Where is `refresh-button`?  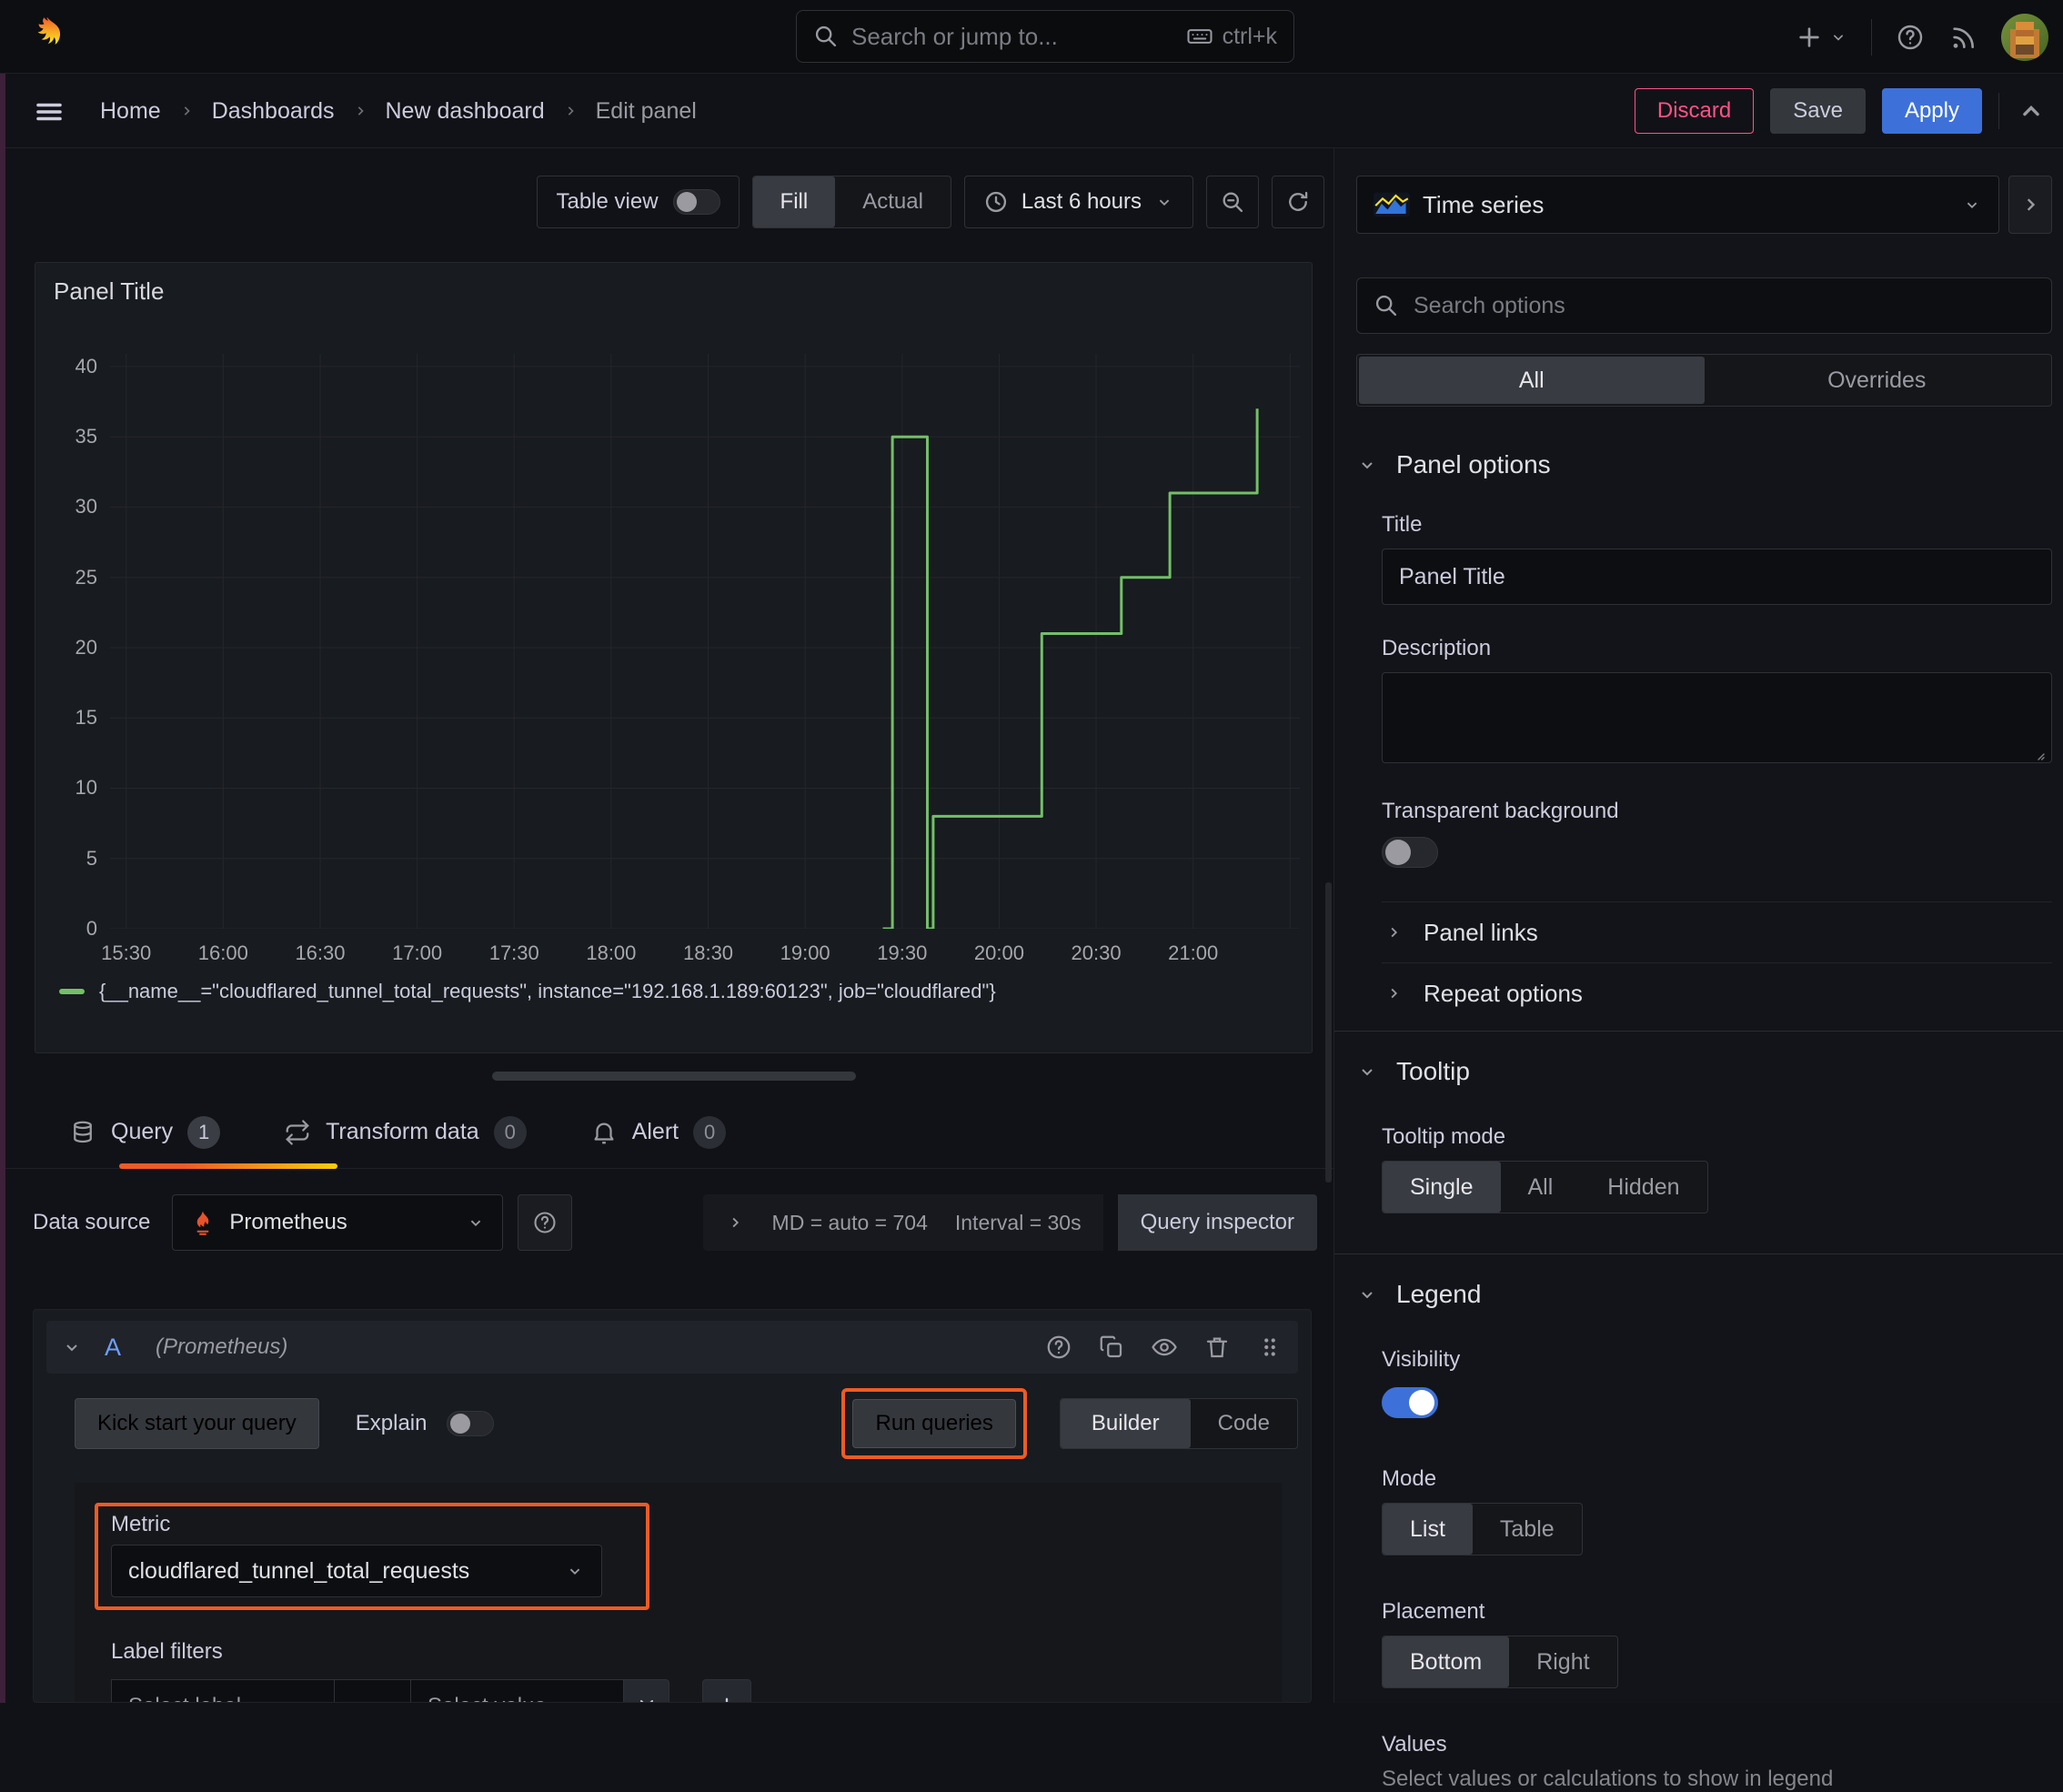
refresh-button is located at coordinates (1298, 202).